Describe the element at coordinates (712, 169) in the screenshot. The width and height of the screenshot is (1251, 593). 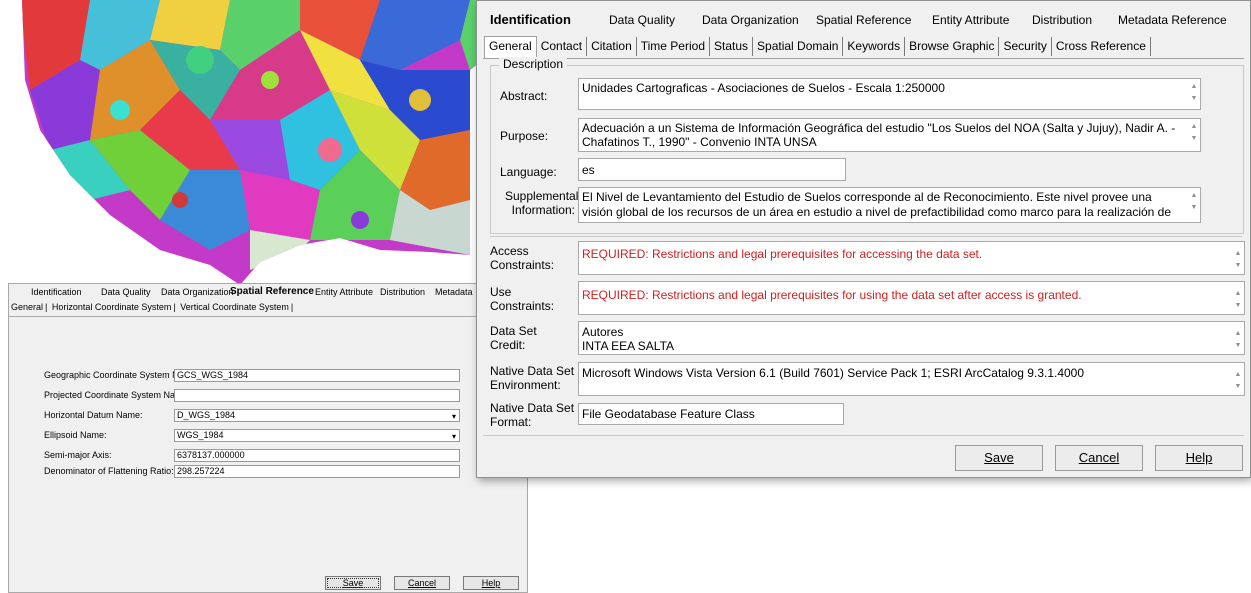
I see `language-input: es` at that location.